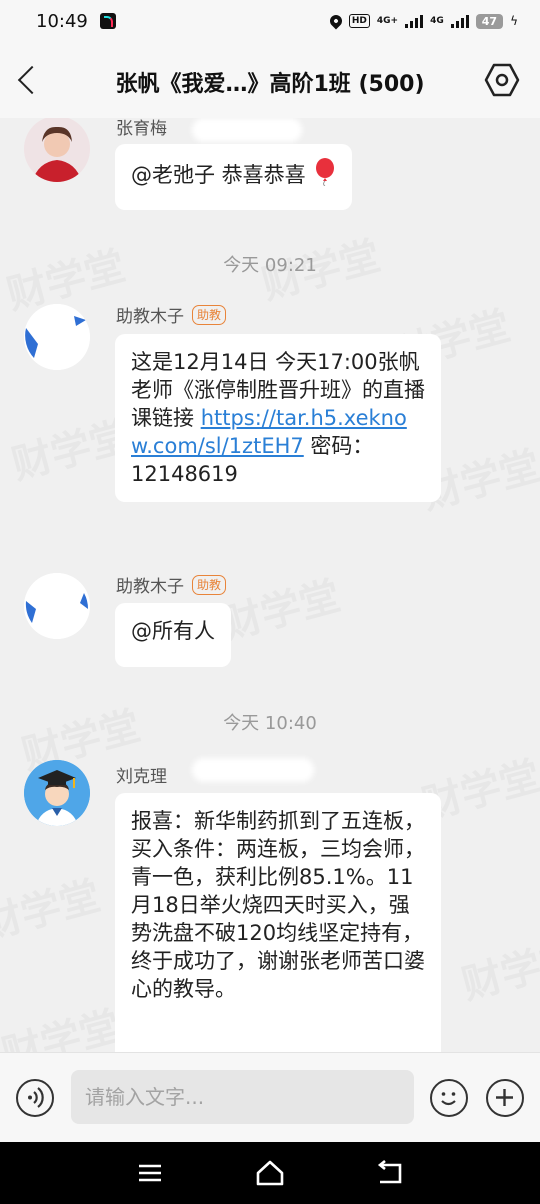  What do you see at coordinates (270, 265) in the screenshot?
I see `timestamp: 今天 09:21` at bounding box center [270, 265].